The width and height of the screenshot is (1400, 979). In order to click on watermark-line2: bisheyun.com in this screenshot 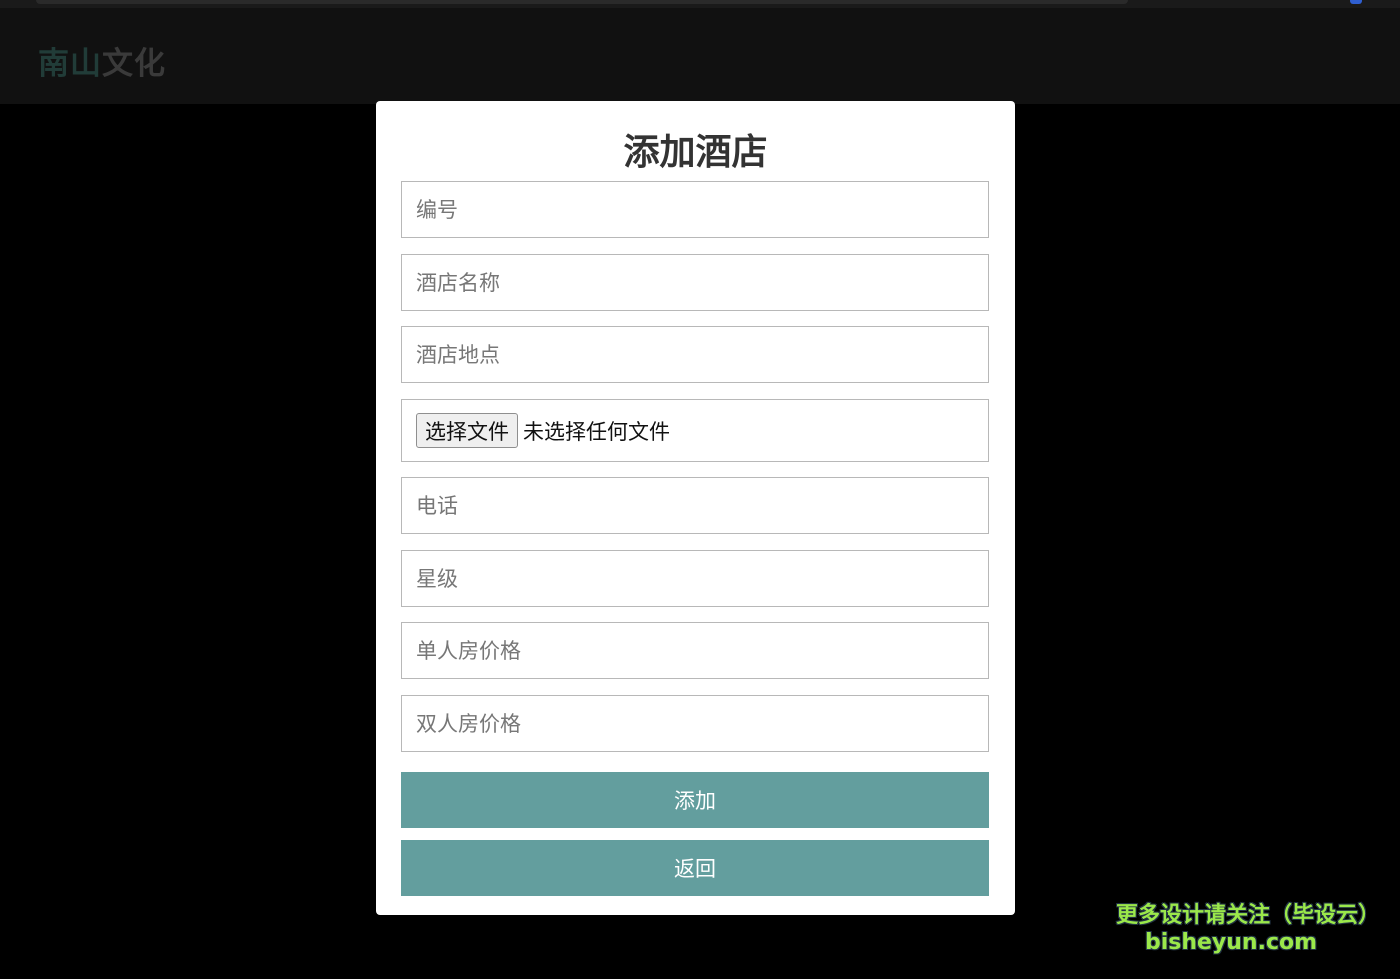, I will do `click(1231, 942)`.